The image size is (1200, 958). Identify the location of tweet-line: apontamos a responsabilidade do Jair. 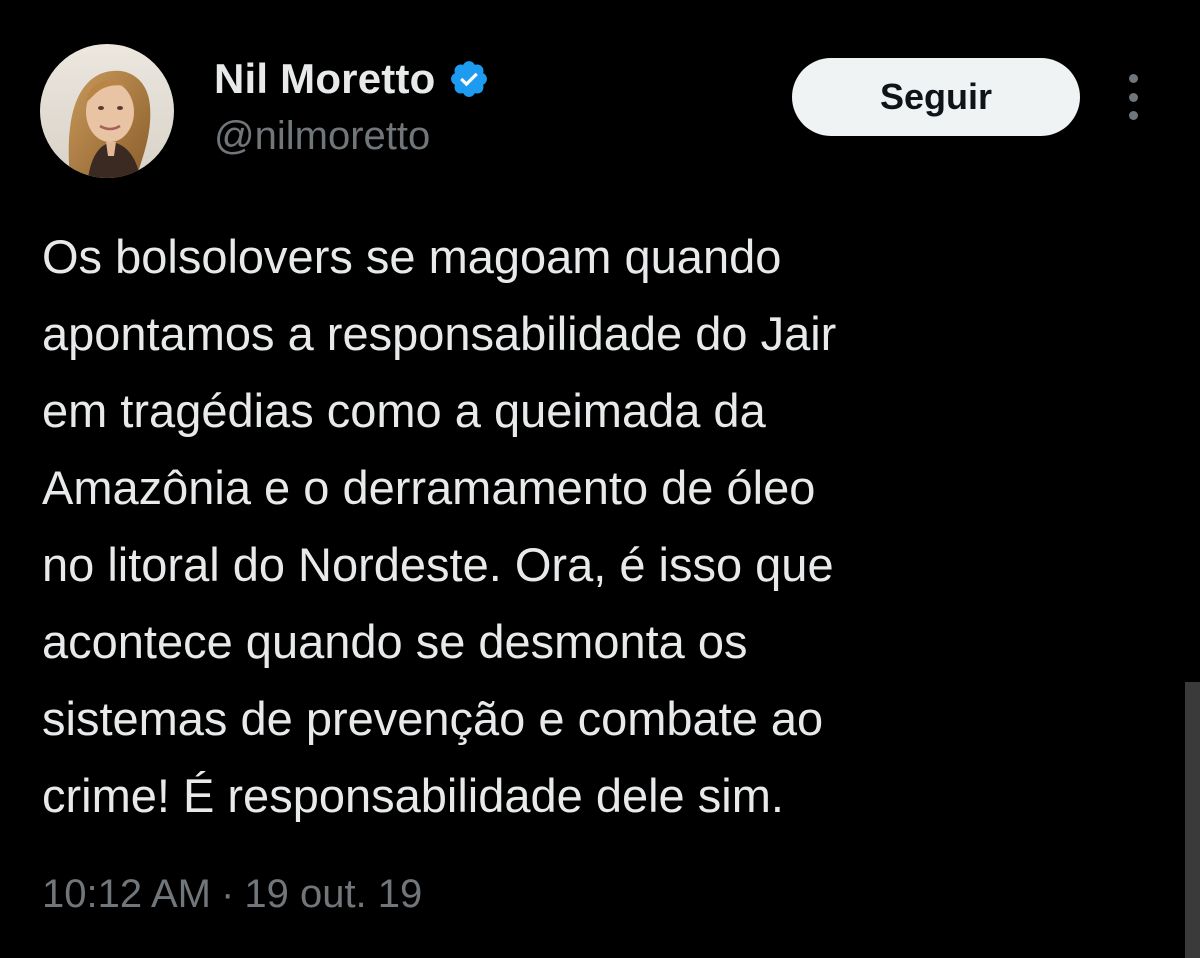
(439, 333).